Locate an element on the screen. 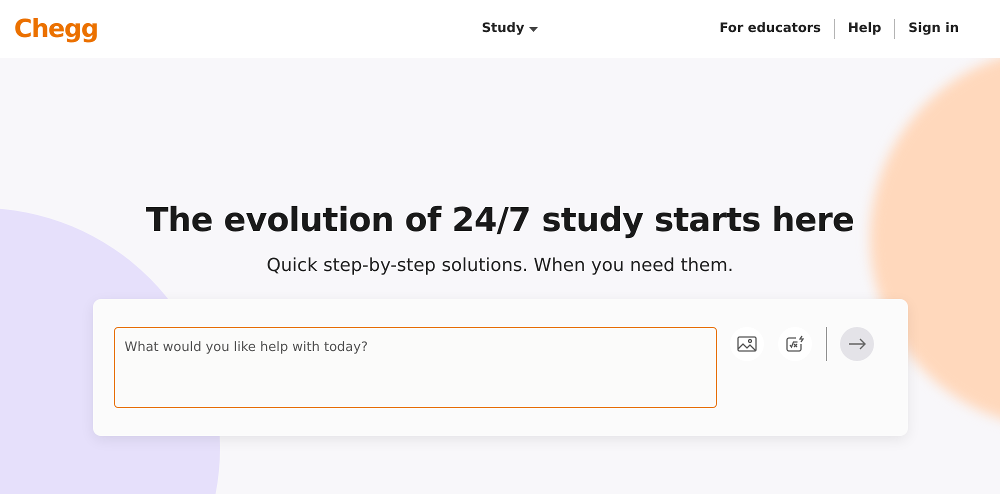  header-link: Help is located at coordinates (865, 29).